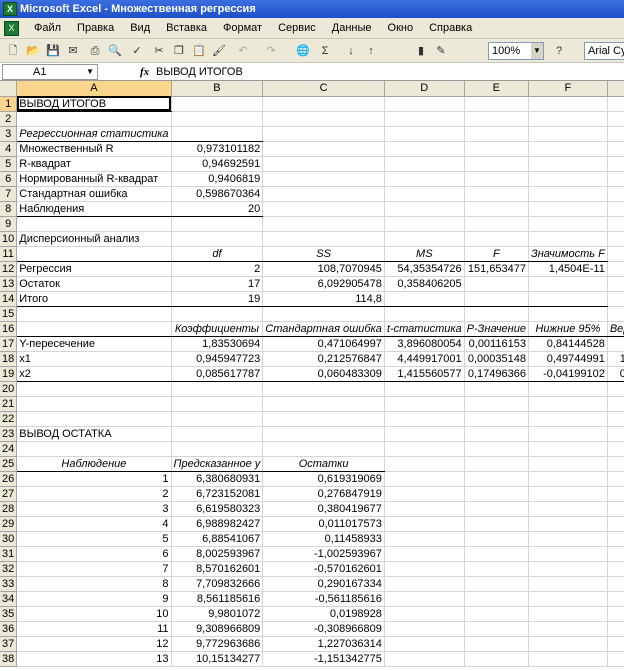 The width and height of the screenshot is (624, 671). Describe the element at coordinates (323, 494) in the screenshot. I see `cell-c27: 0,276847919` at that location.